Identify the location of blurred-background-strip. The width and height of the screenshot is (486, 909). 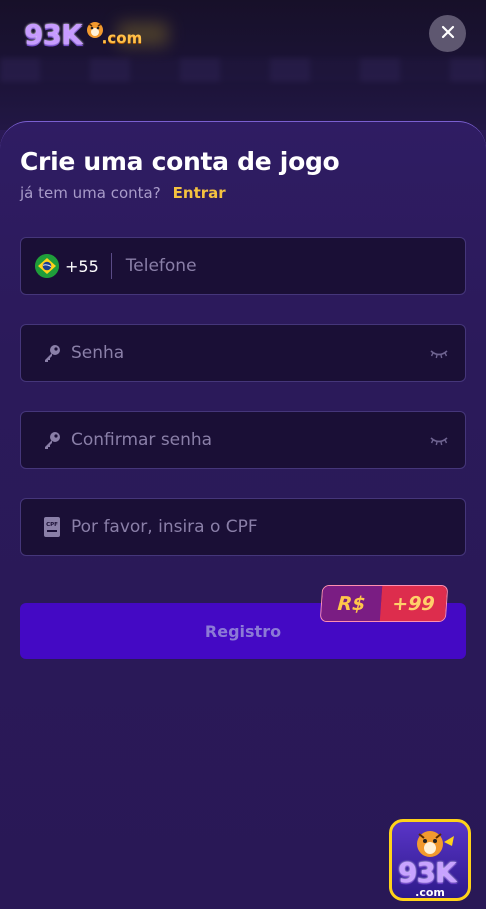
(243, 70).